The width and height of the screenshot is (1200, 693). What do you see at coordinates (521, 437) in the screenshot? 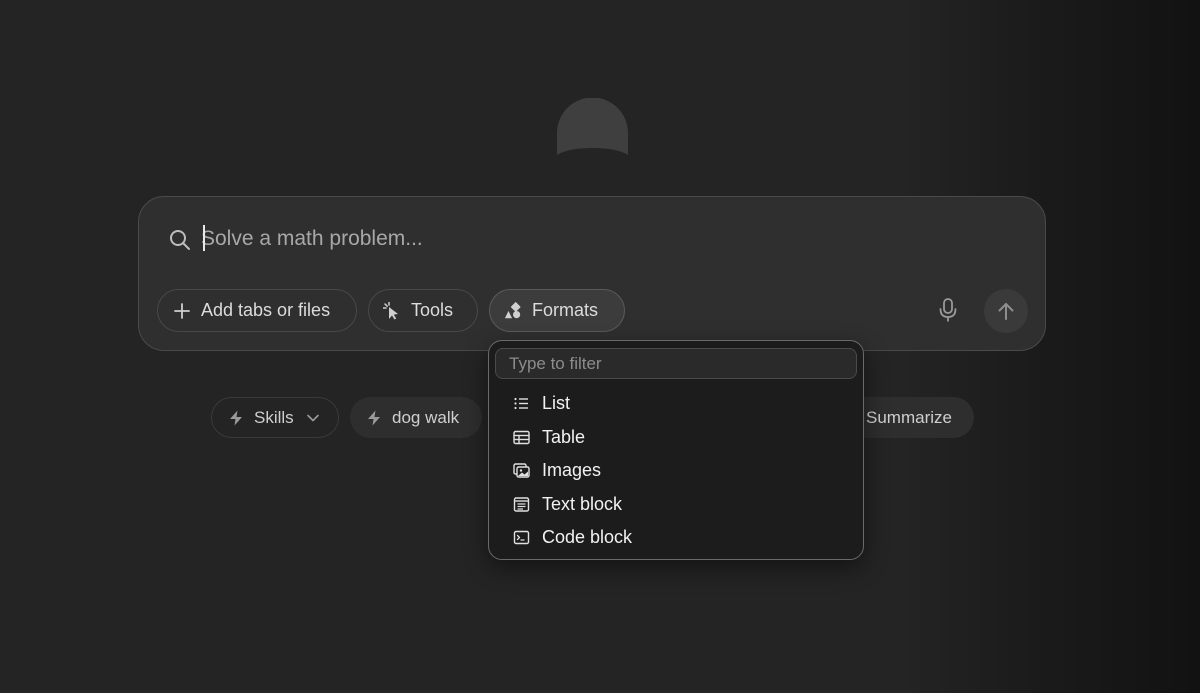
I see `table-icon` at bounding box center [521, 437].